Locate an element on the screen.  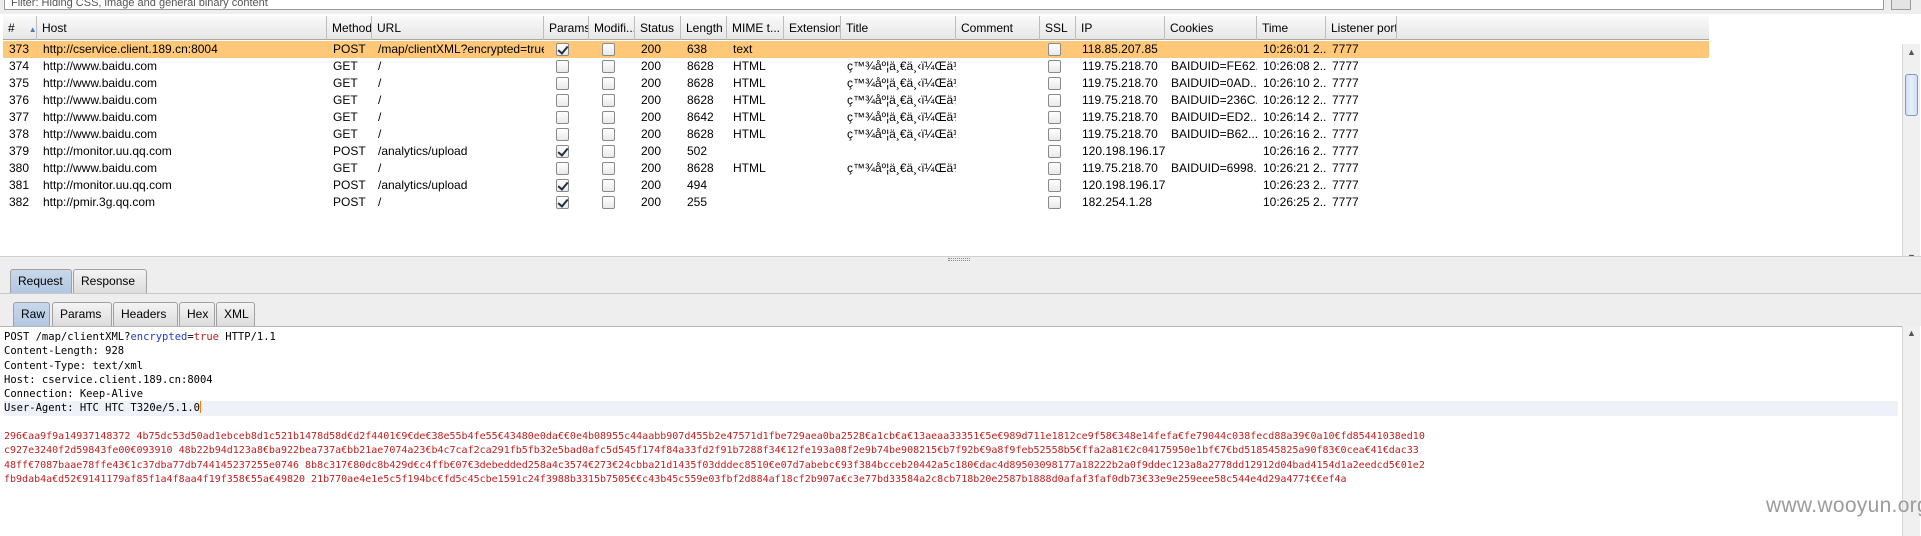
cell-url: /map/clientXML?encrypted=true is located at coordinates (461, 49).